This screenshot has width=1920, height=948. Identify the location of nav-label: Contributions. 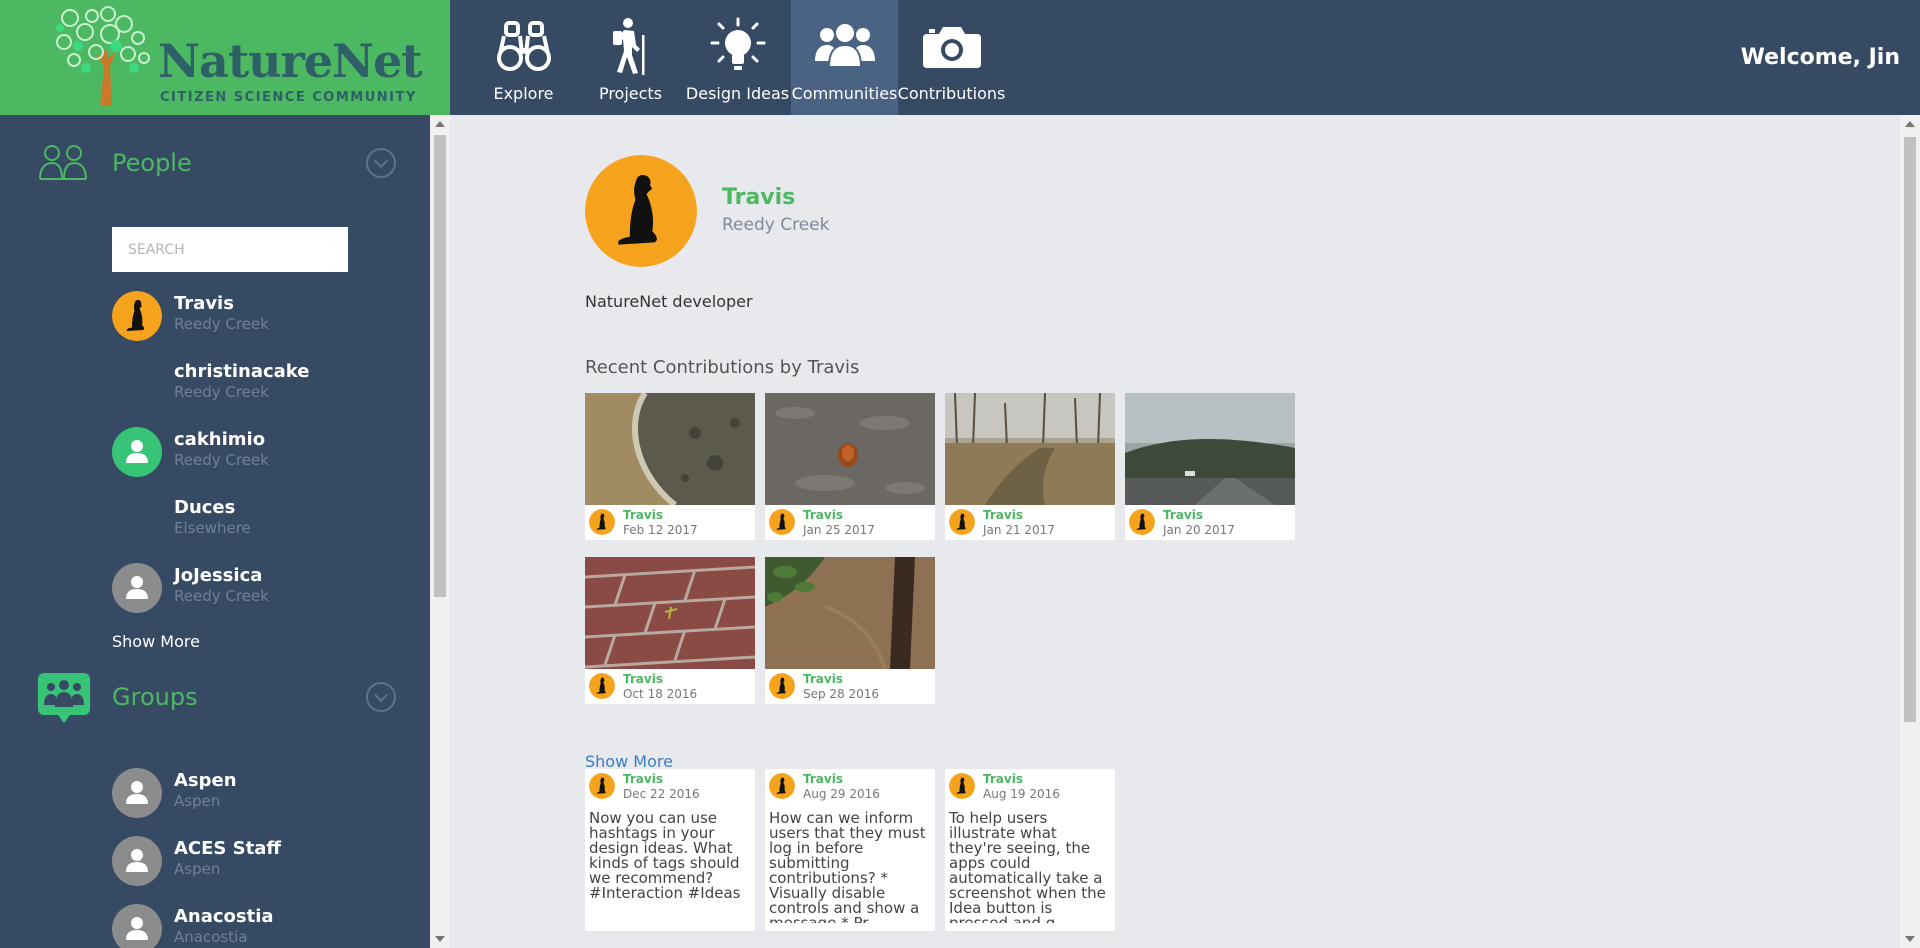
(951, 93).